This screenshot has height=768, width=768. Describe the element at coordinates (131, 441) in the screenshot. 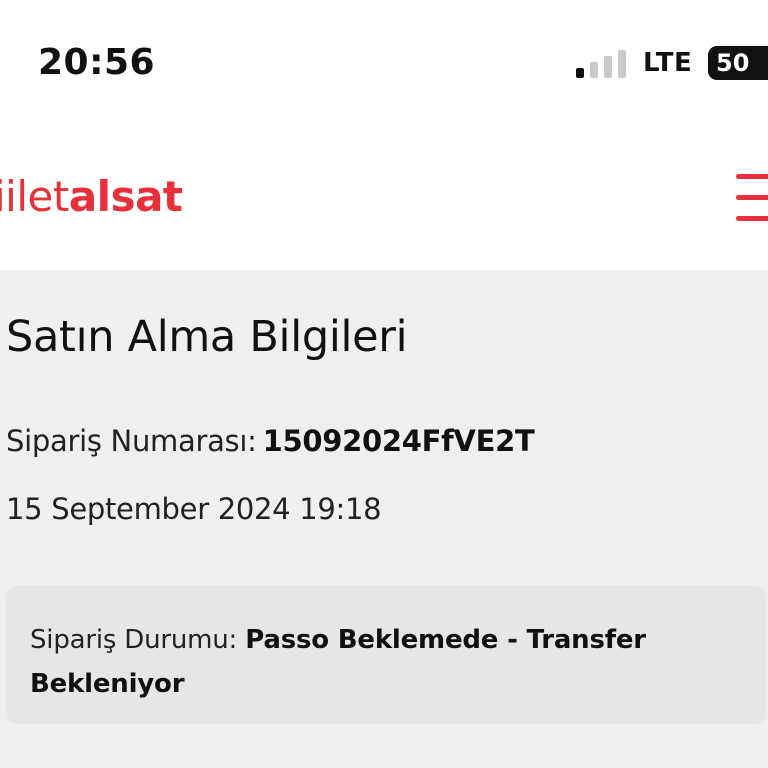

I see `order-number-label: Sipariş Numarası:` at that location.